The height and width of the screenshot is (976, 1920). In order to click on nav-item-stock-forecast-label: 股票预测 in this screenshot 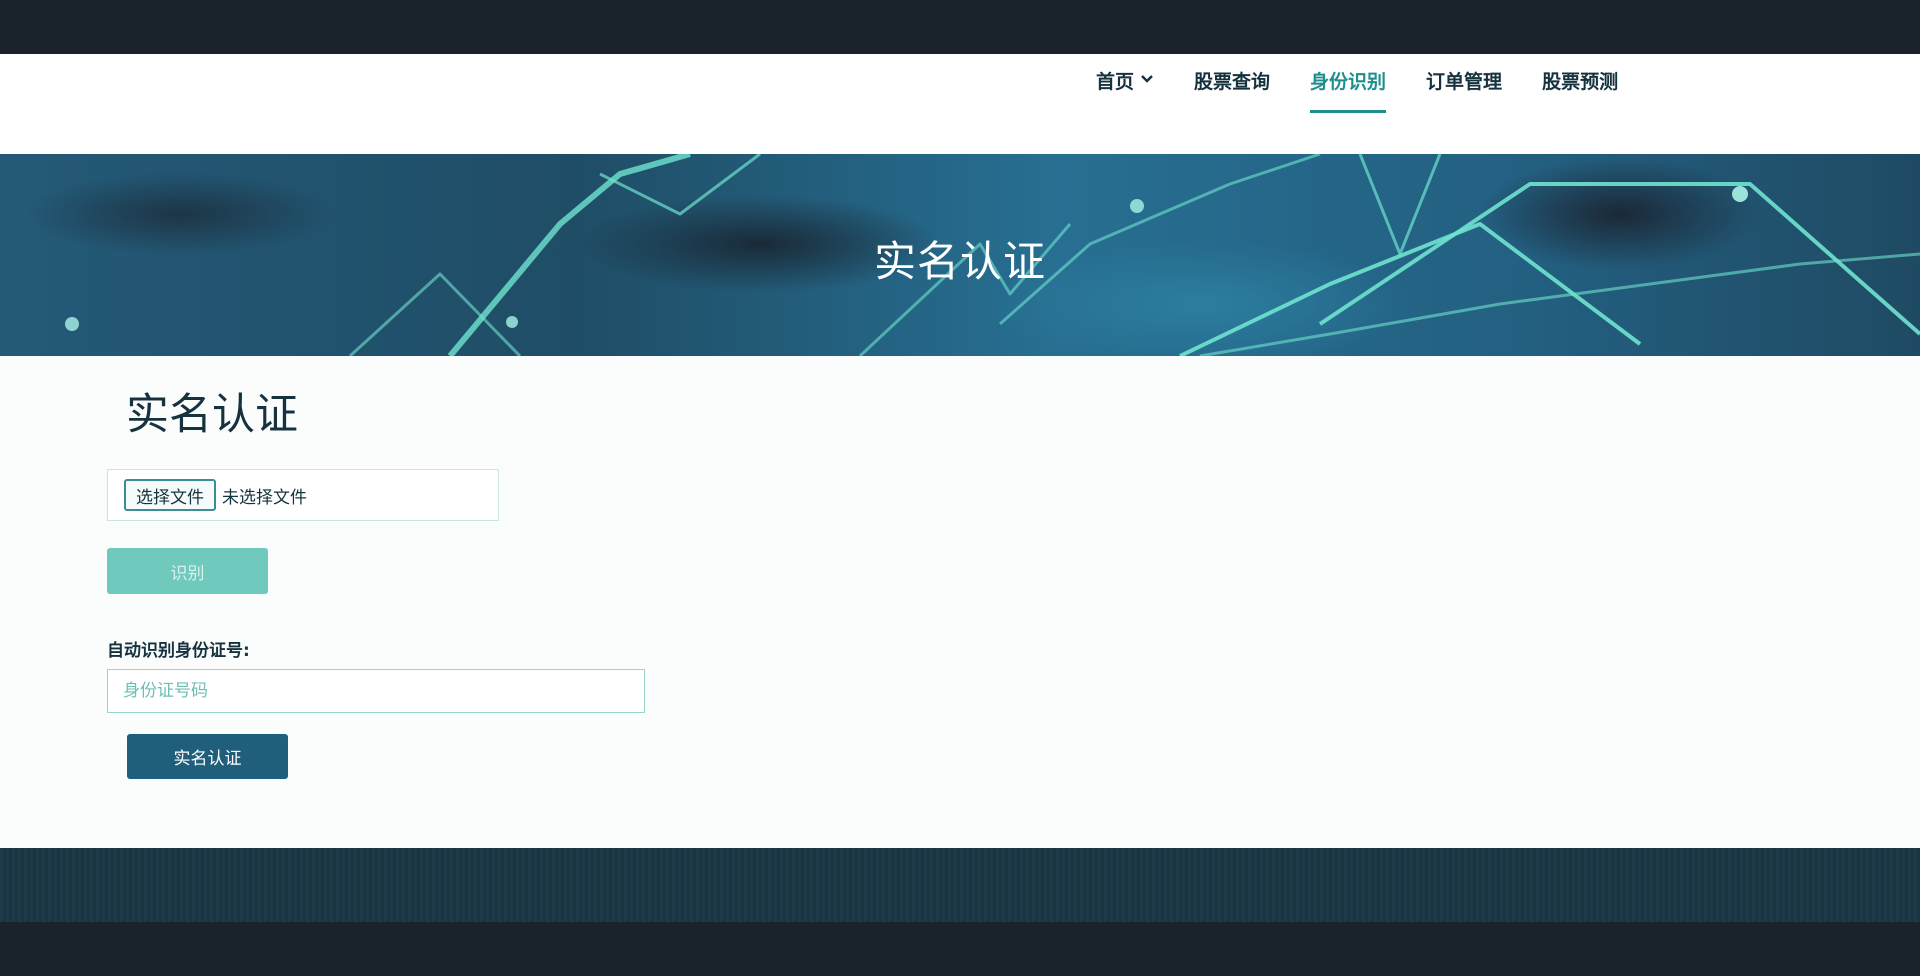, I will do `click(1580, 82)`.